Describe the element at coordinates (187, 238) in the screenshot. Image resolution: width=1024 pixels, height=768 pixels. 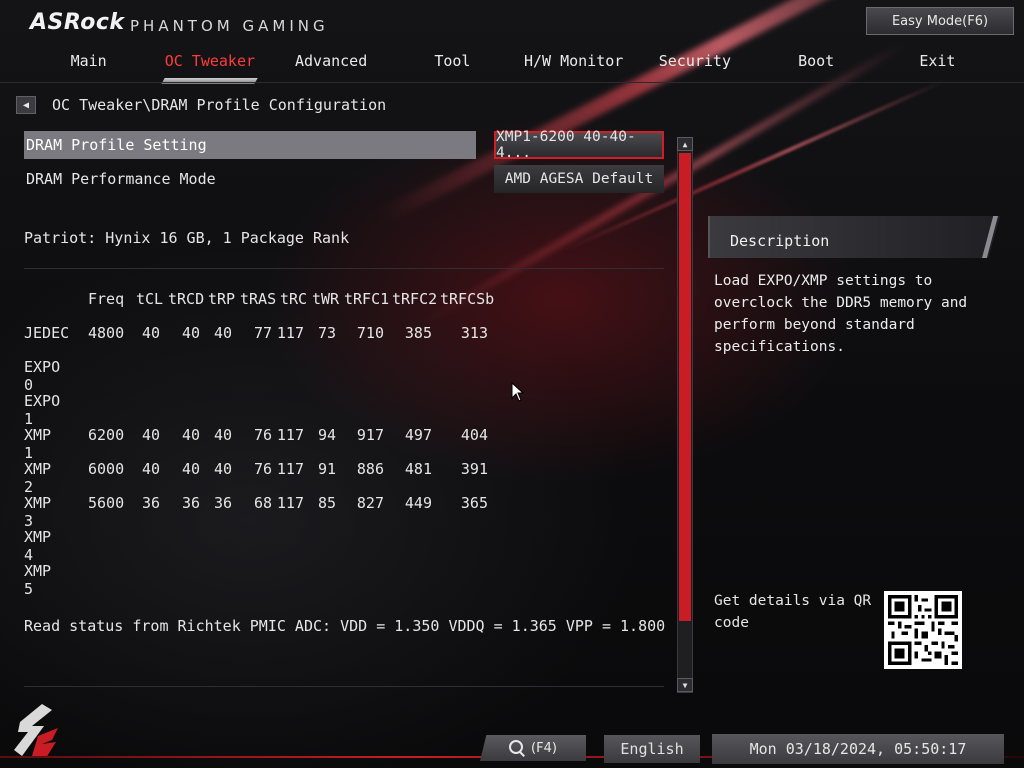
I see `memory-module-info: Patriot: Hynix 16 GB, 1 Package Rank` at that location.